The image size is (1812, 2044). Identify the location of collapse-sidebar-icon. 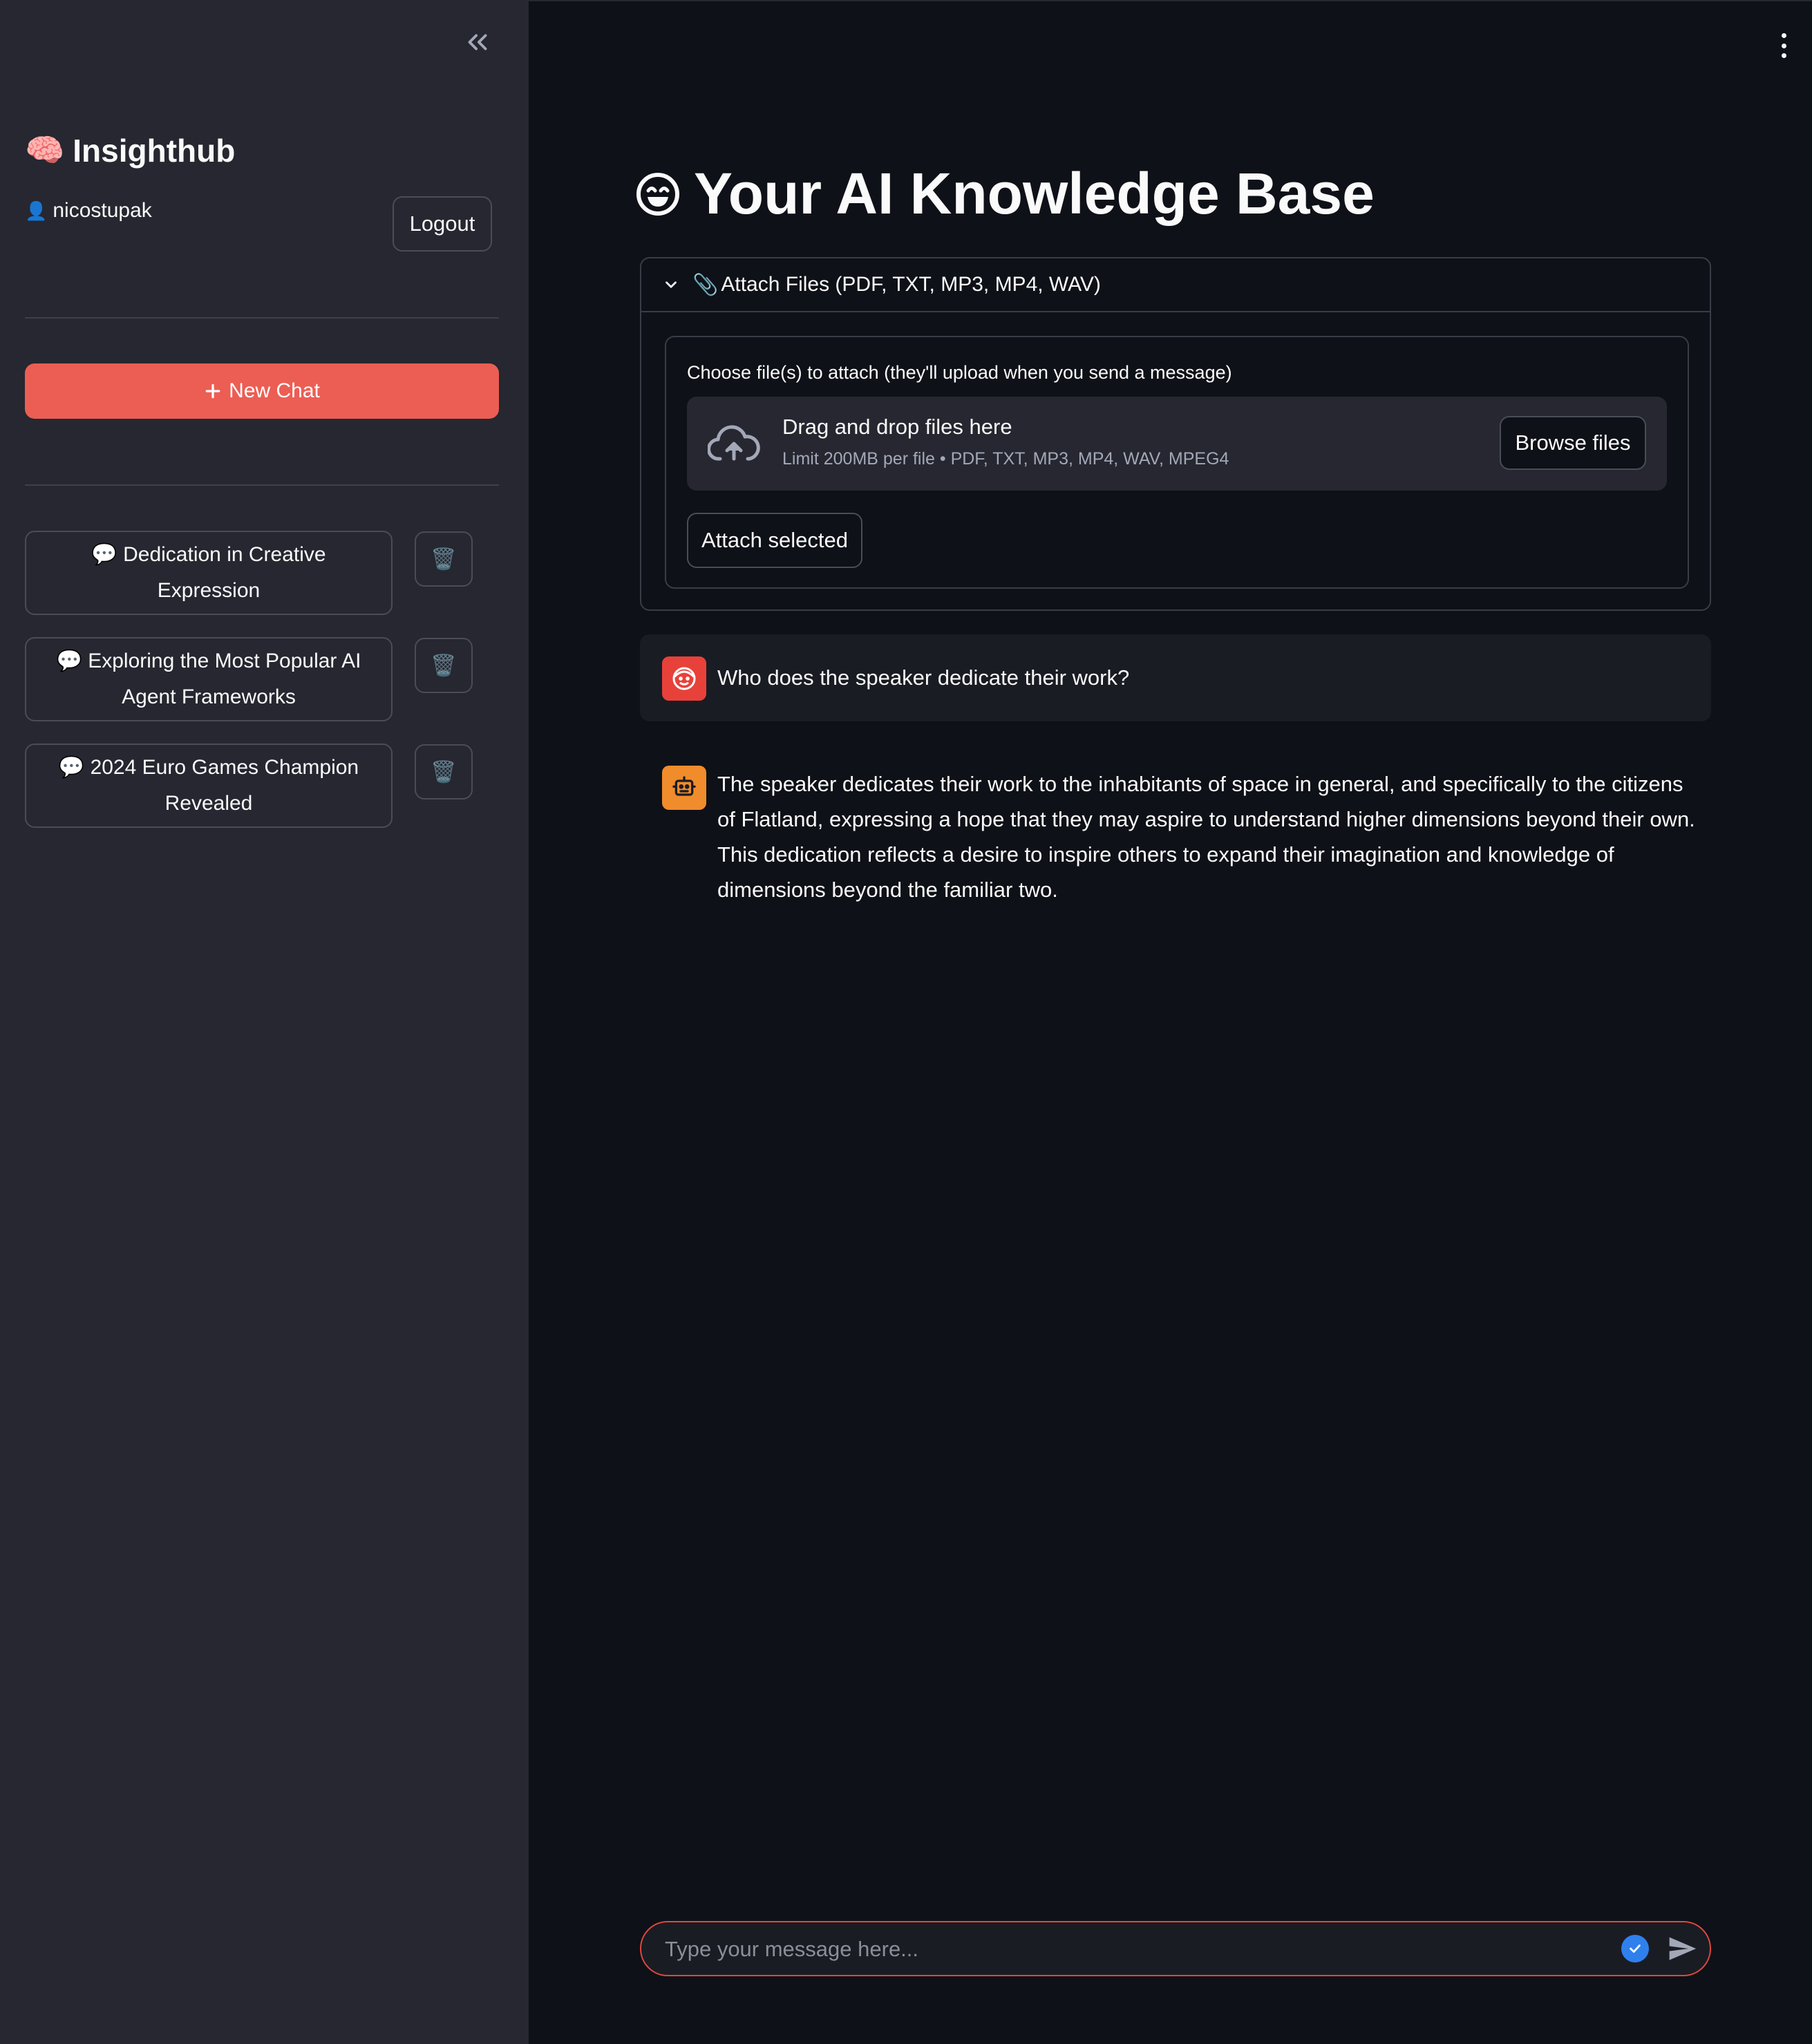
(477, 42).